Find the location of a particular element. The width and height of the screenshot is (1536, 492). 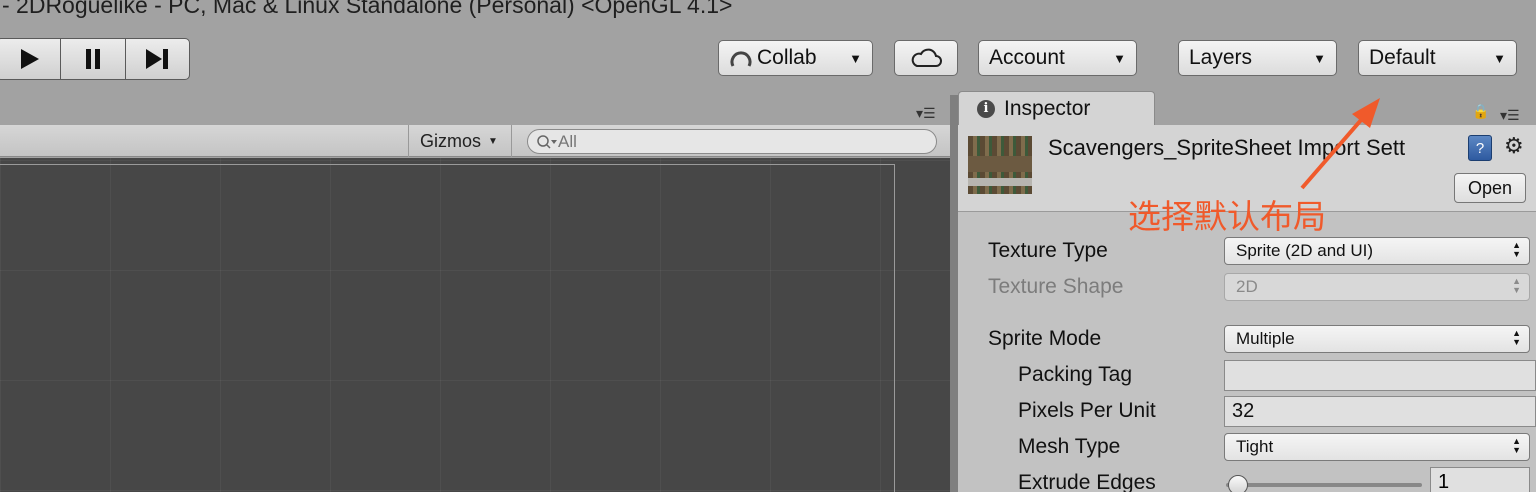

account-dropdown: Account ▼ is located at coordinates (1057, 58).